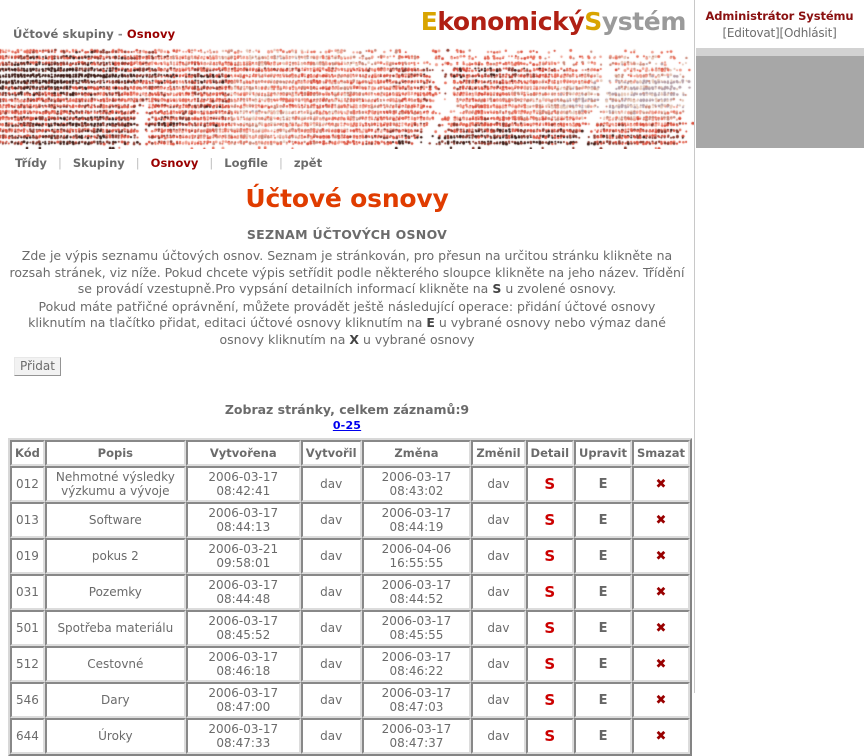 This screenshot has width=864, height=756. What do you see at coordinates (27, 484) in the screenshot?
I see `cell-kod: 012` at bounding box center [27, 484].